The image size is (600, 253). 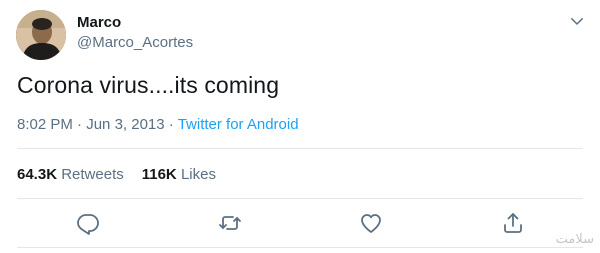 What do you see at coordinates (198, 174) in the screenshot?
I see `likes-label: Likes` at bounding box center [198, 174].